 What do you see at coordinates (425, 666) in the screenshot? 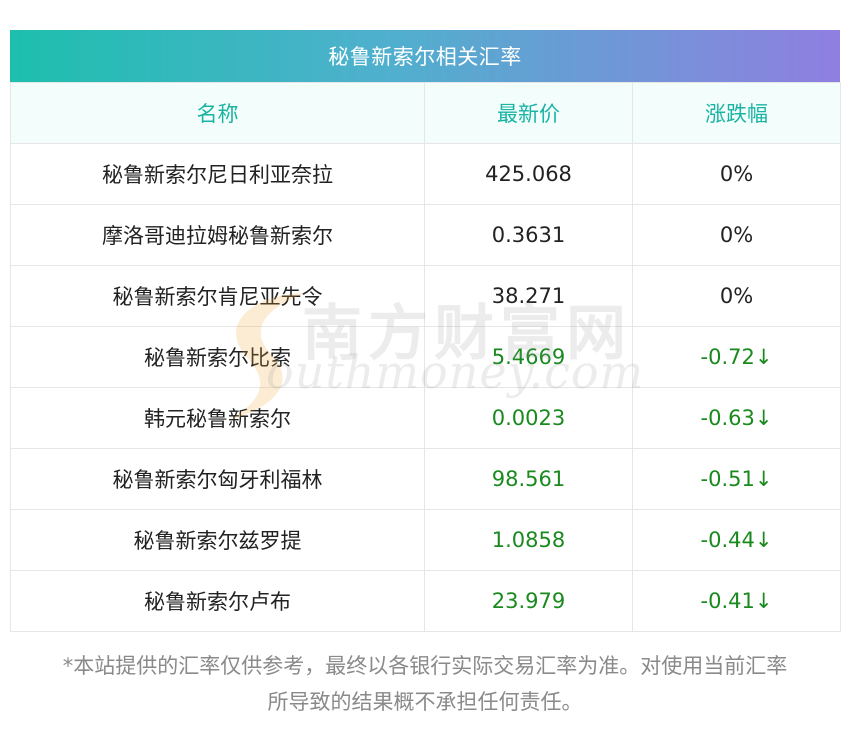
I see `disclaimer-line-1: *本站提供的汇率仅供参考，最终以各银行实际交易汇率为准。对使用当前汇率` at bounding box center [425, 666].